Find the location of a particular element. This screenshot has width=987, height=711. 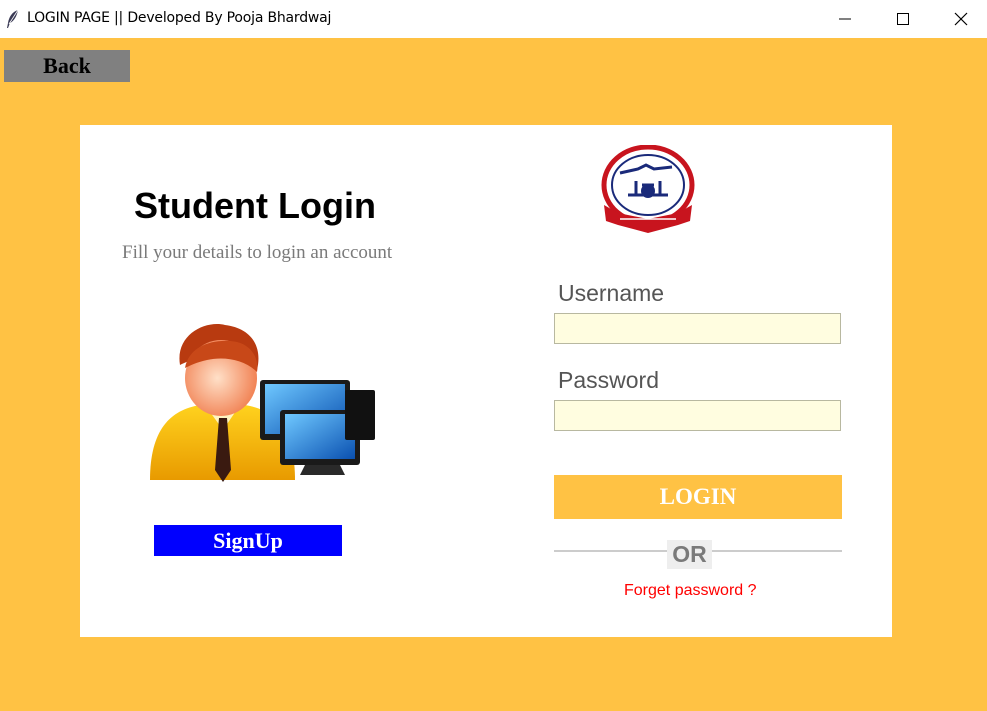

close-icon is located at coordinates (961, 19).